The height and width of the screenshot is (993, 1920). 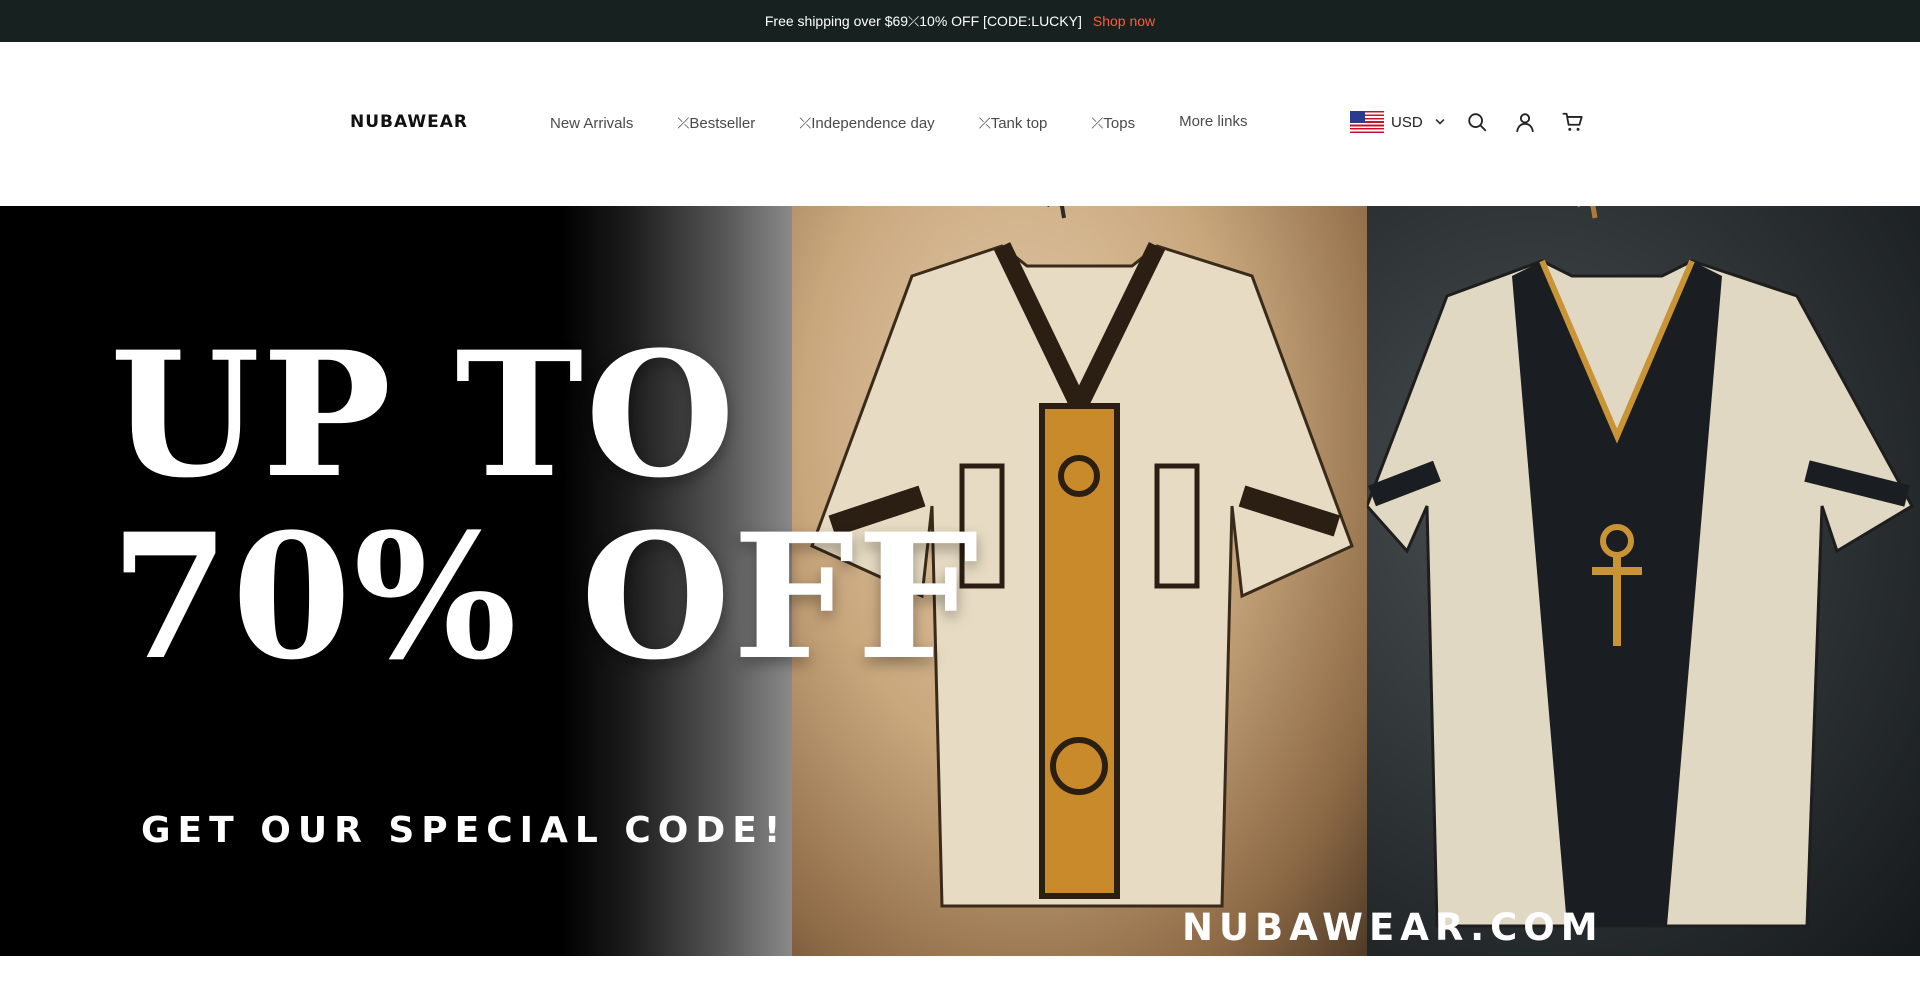 What do you see at coordinates (716, 123) in the screenshot?
I see `nav-item-bestseller: ⤫Bestseller` at bounding box center [716, 123].